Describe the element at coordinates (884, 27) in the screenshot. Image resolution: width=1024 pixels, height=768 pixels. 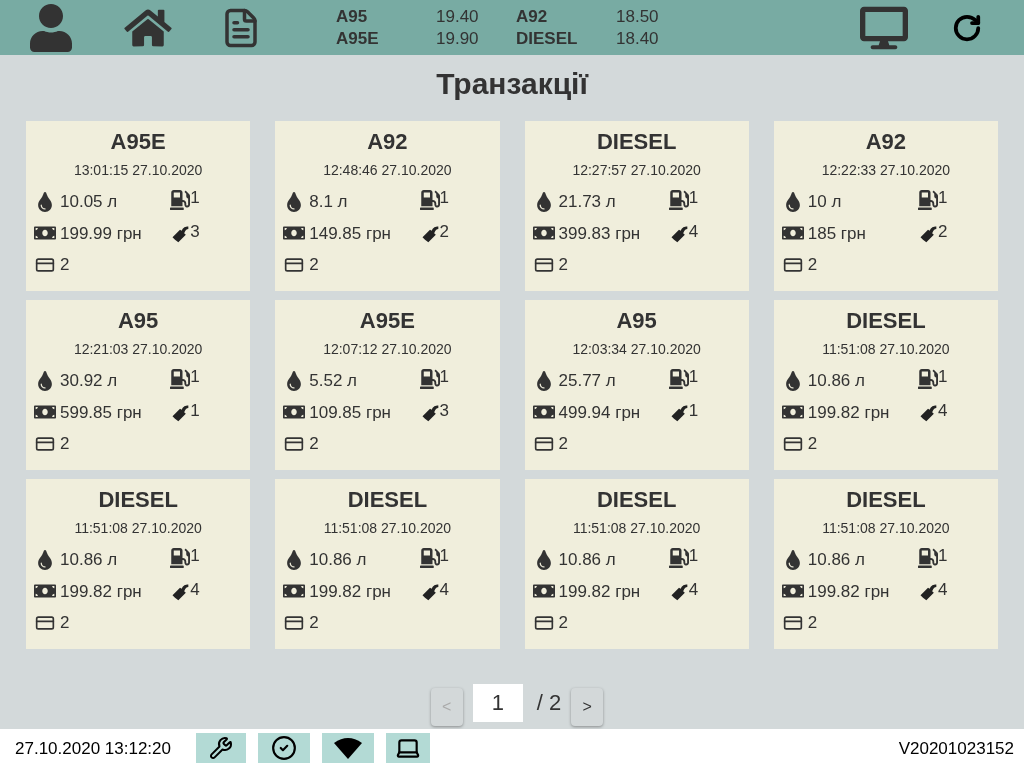
I see `monitor-icon` at that location.